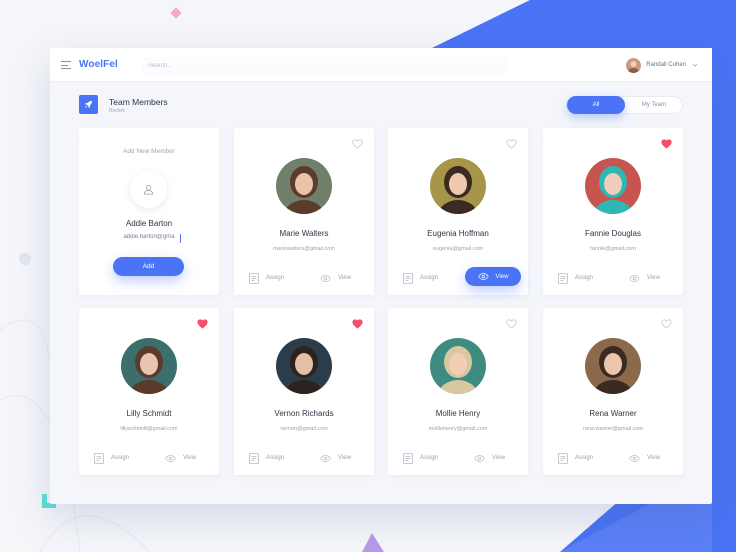  What do you see at coordinates (613, 429) in the screenshot?
I see `member-email: rena.warner@gmail.com` at bounding box center [613, 429].